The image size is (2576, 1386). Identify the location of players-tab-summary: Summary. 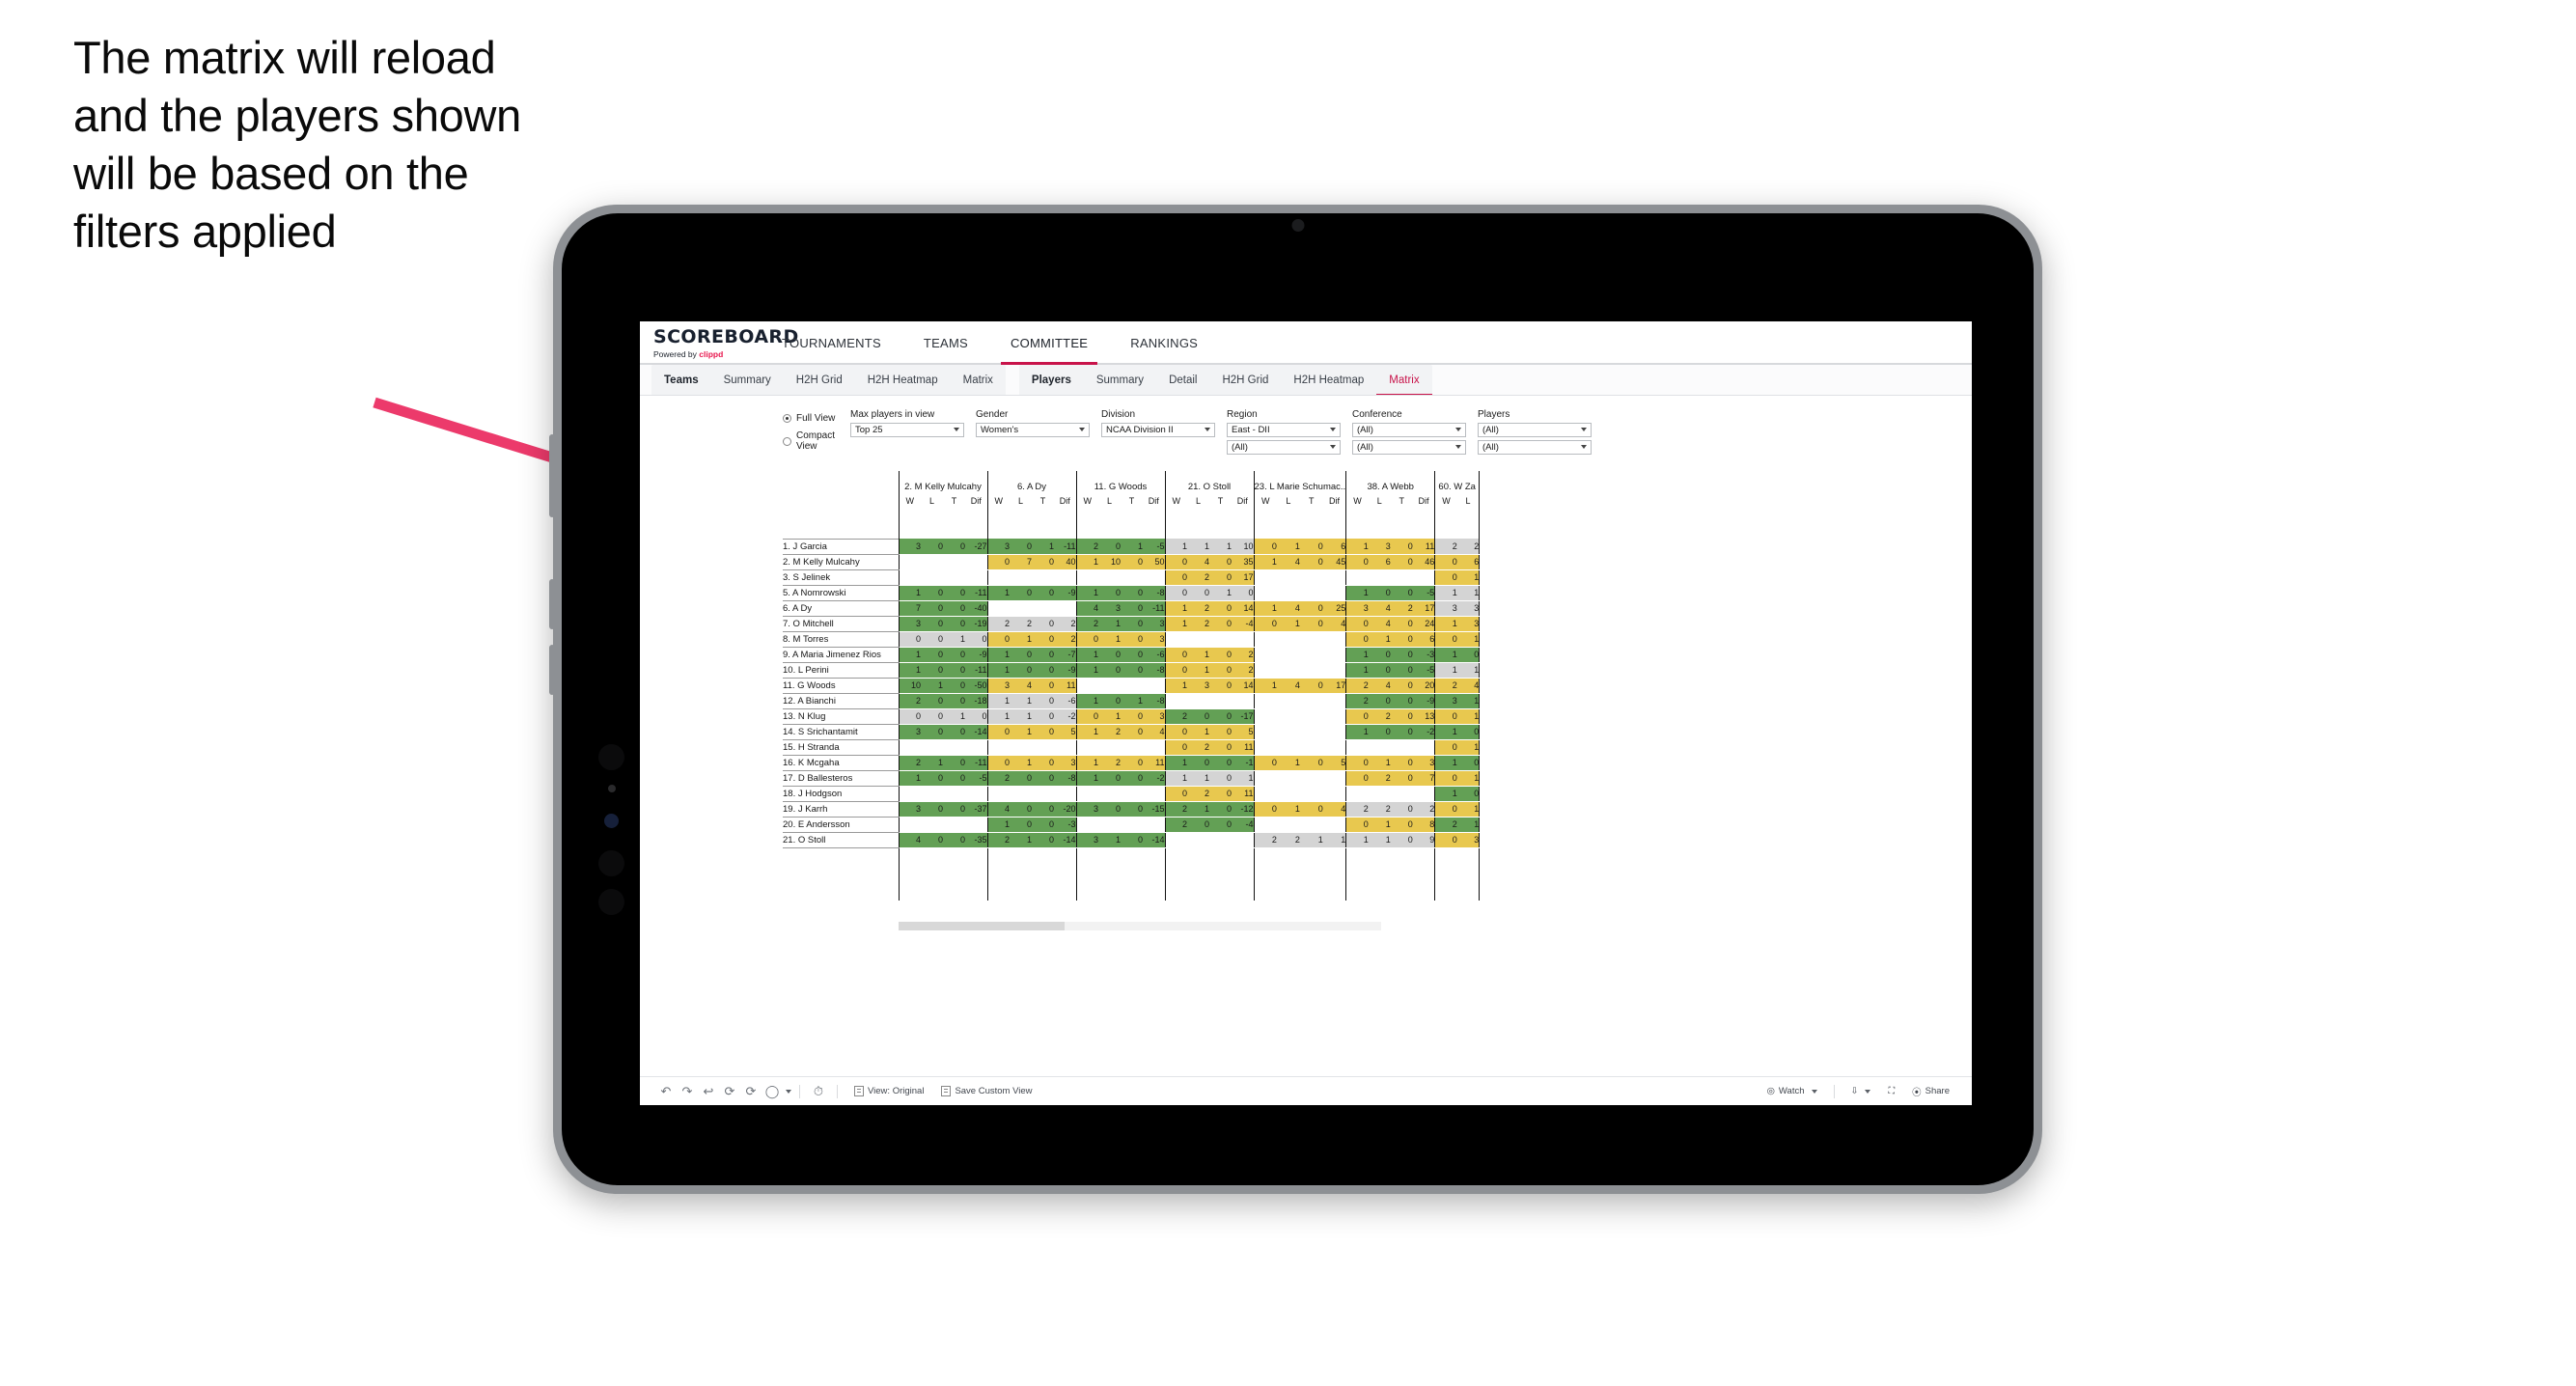
(1120, 380).